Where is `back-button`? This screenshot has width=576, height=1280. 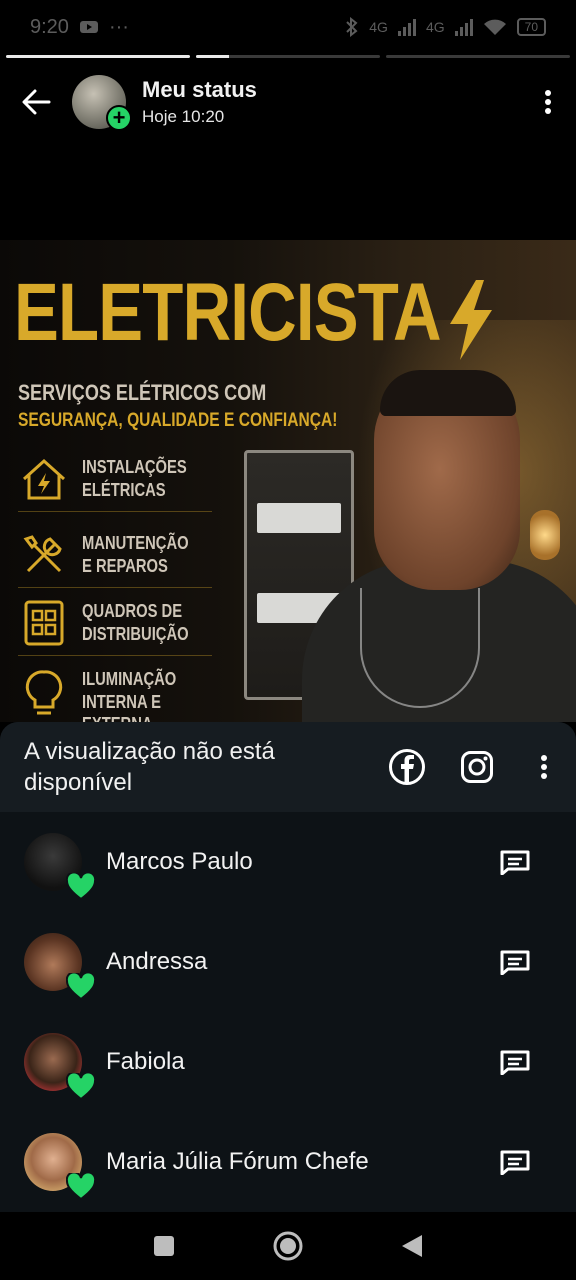 back-button is located at coordinates (36, 102).